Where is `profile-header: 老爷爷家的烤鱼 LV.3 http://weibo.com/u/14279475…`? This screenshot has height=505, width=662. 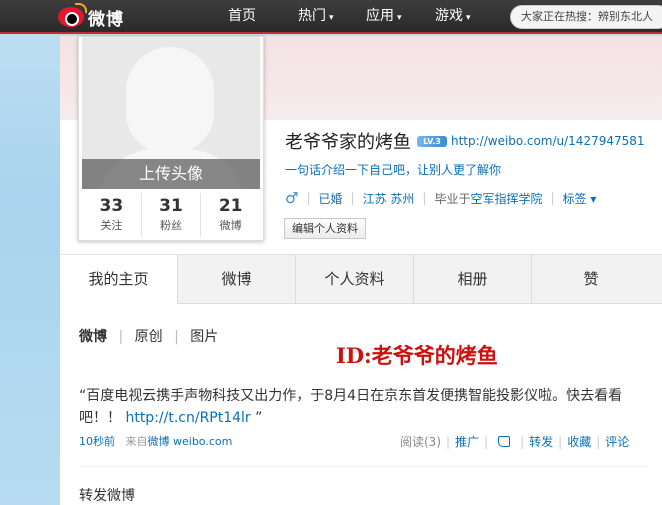
profile-header: 老爷爷家的烤鱼 LV.3 http://weibo.com/u/14279475… is located at coordinates (465, 141).